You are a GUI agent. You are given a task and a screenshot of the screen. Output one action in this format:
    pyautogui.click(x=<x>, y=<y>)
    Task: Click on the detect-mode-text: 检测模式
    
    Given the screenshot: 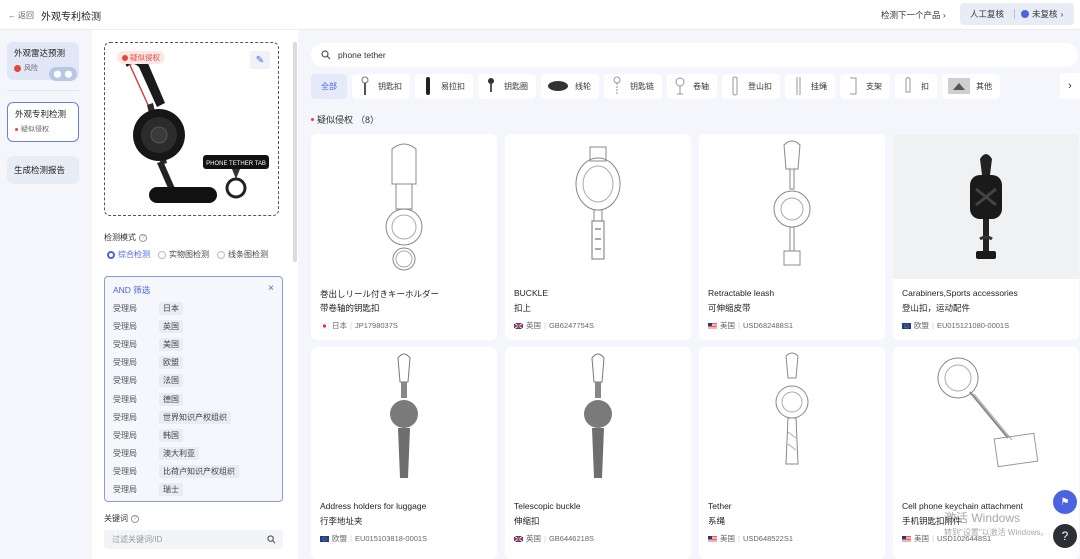 What is the action you would take?
    pyautogui.click(x=120, y=237)
    